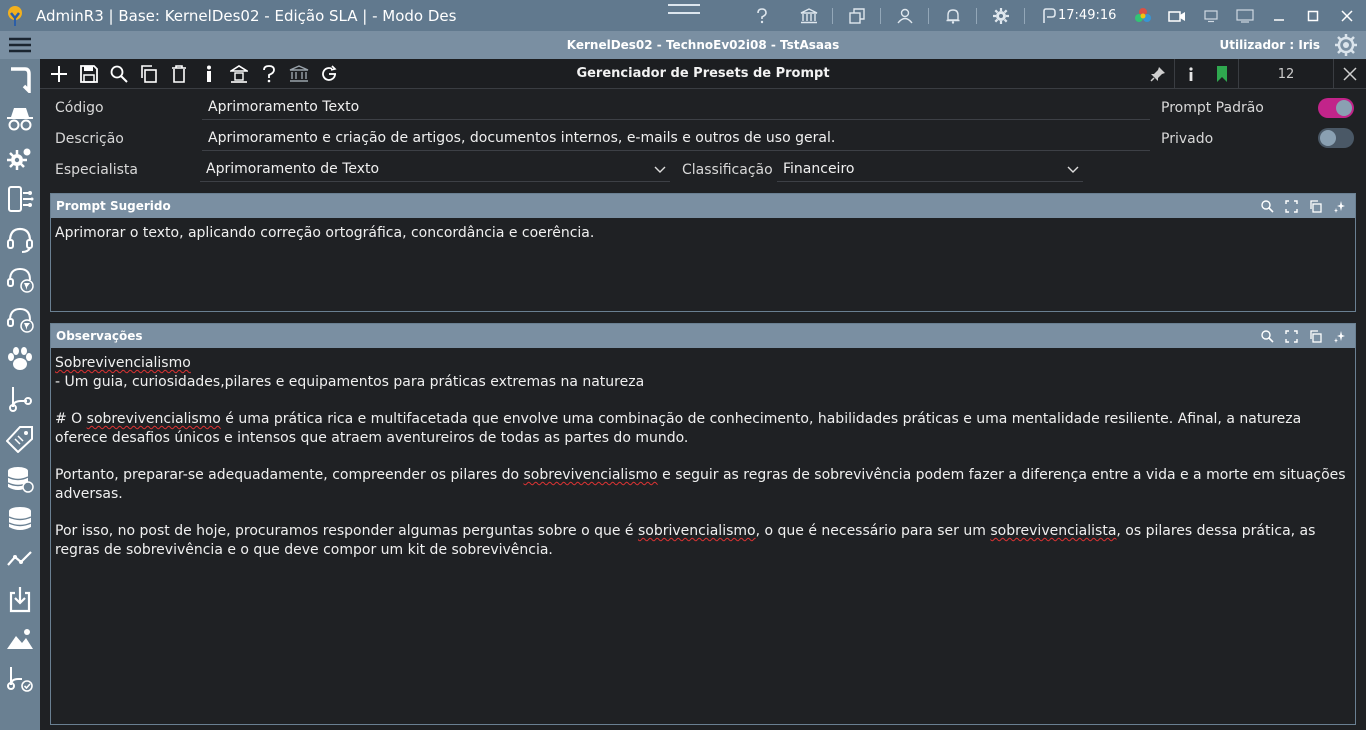 The width and height of the screenshot is (1366, 730). I want to click on pin-icon, so click(1158, 74).